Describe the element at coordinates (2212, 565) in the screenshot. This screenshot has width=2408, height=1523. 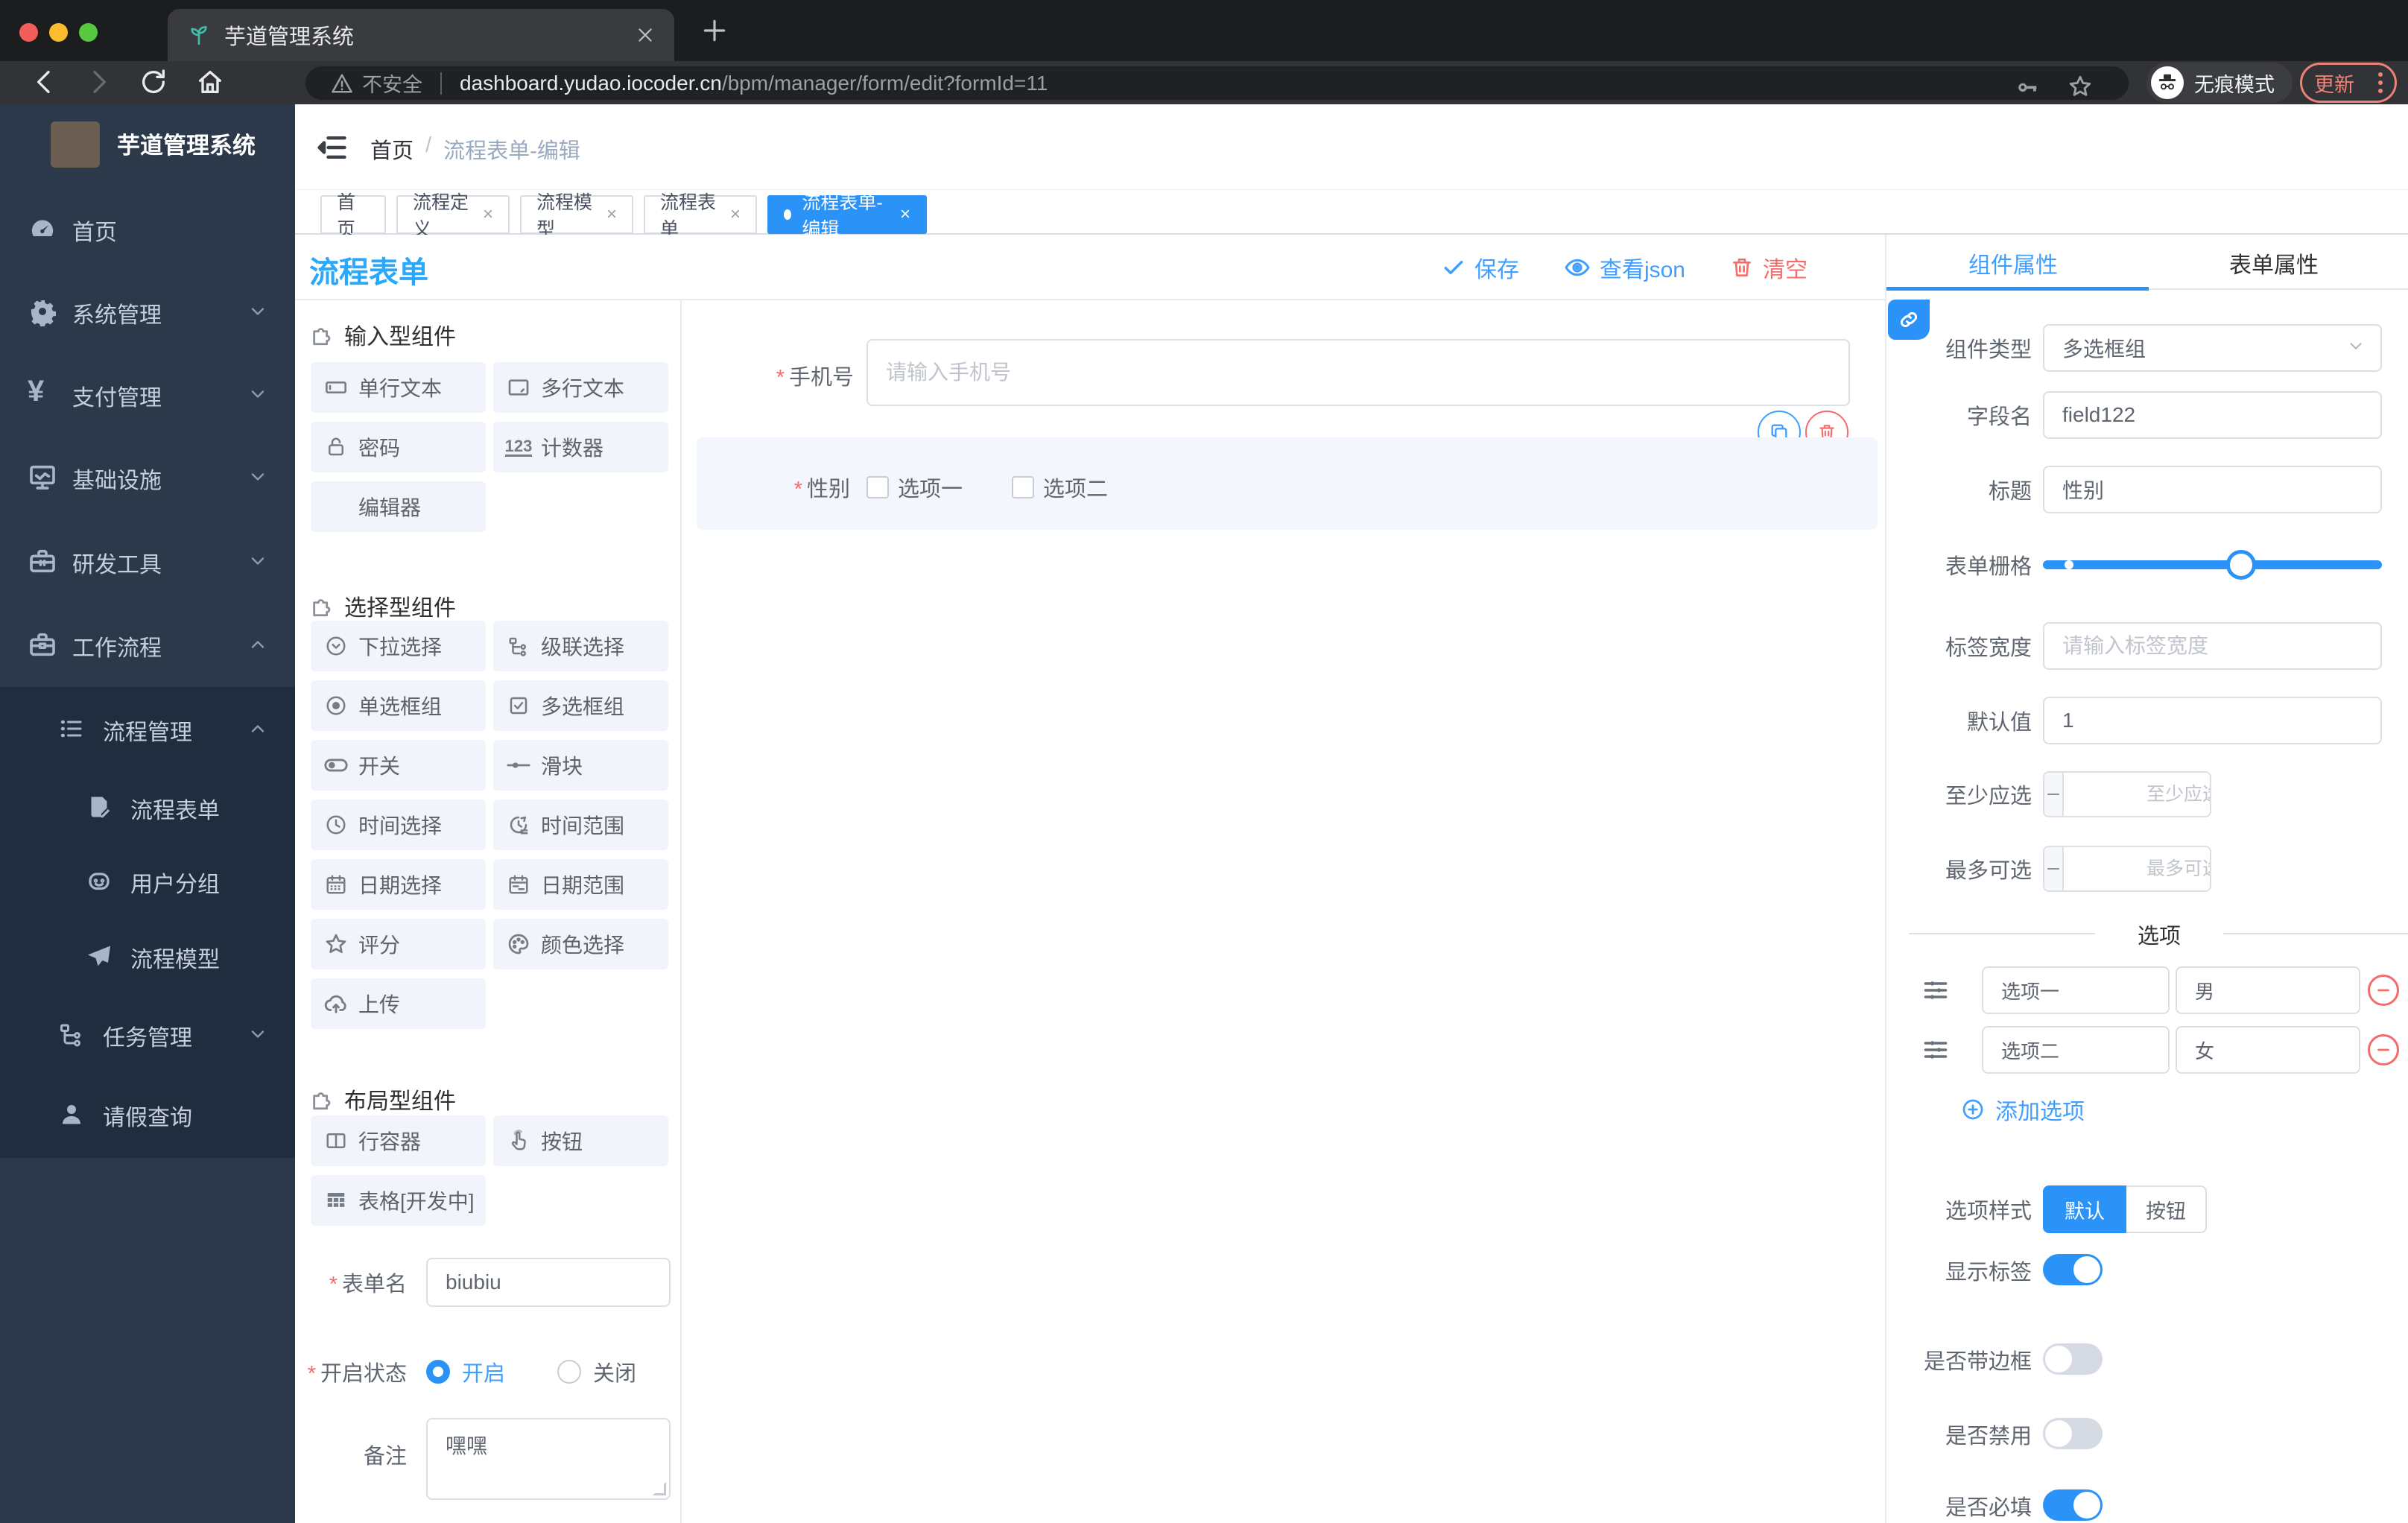
I see `grid-slider-track` at that location.